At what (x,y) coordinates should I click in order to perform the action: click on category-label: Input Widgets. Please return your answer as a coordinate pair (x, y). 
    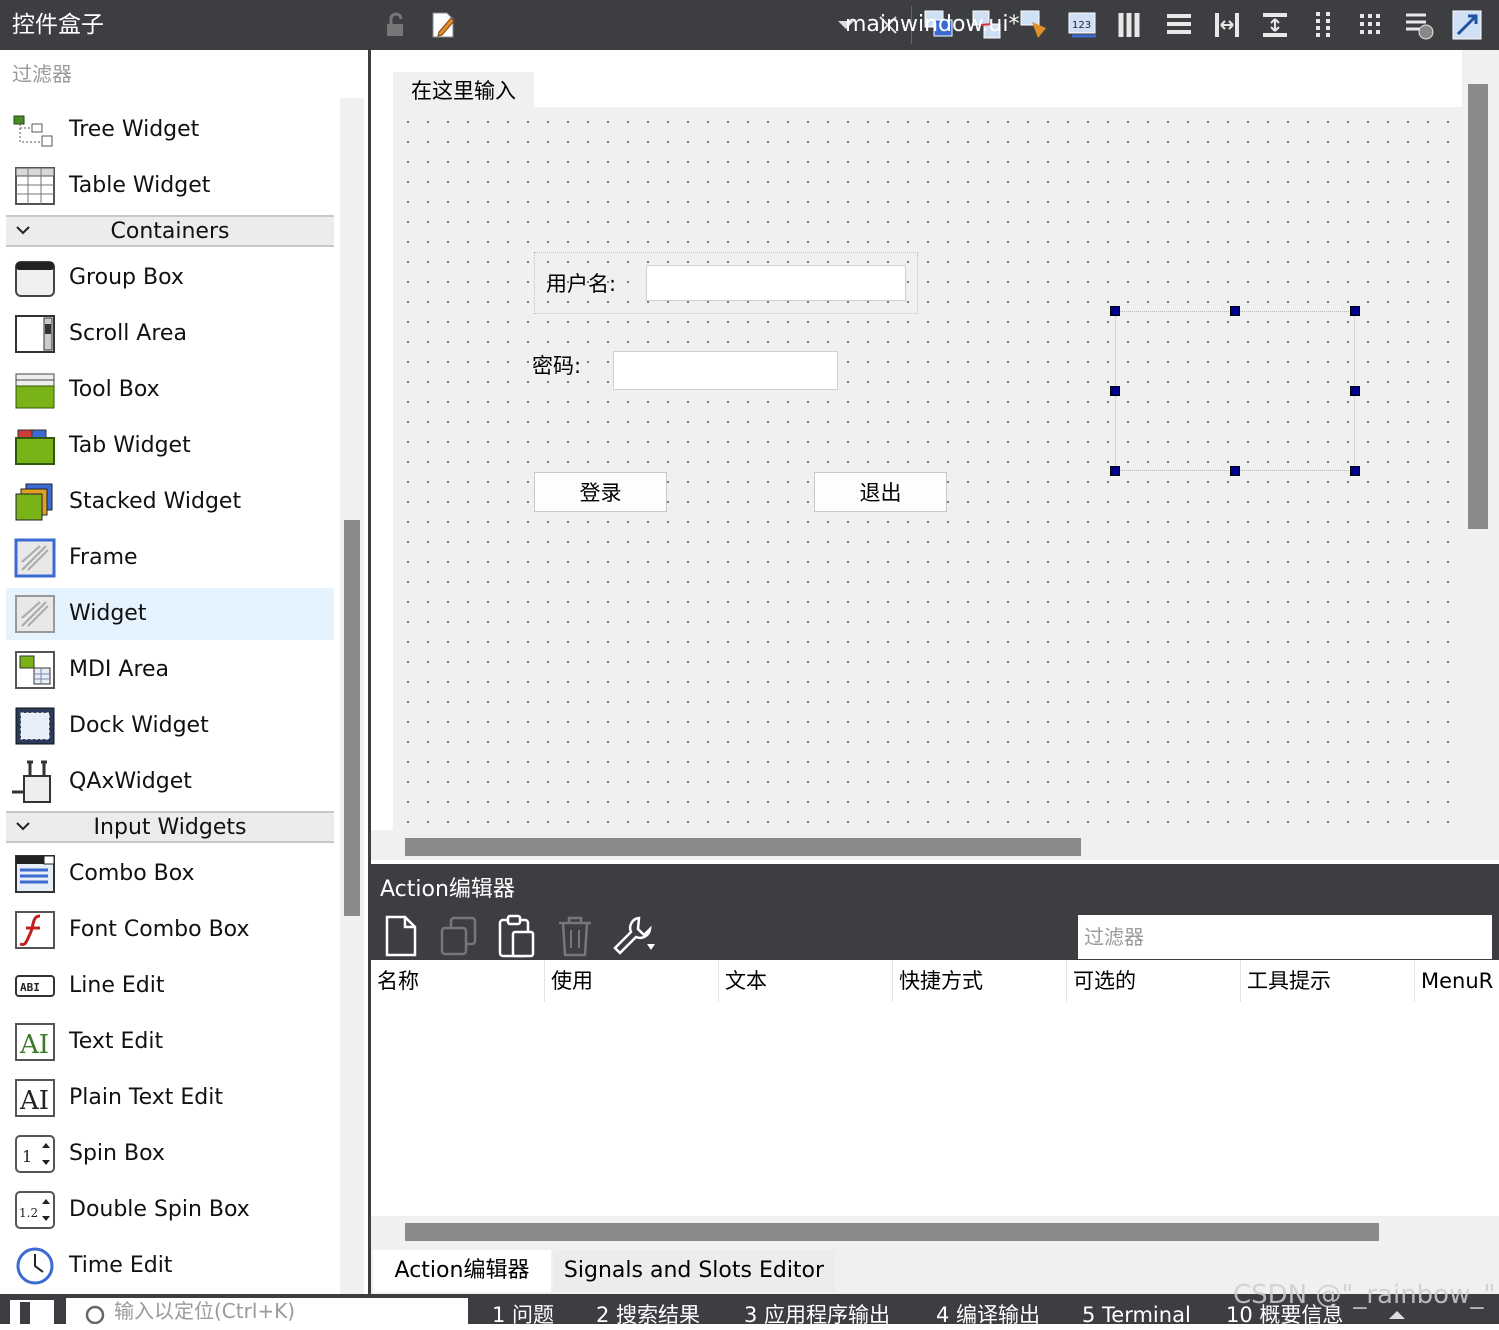
    Looking at the image, I should click on (170, 827).